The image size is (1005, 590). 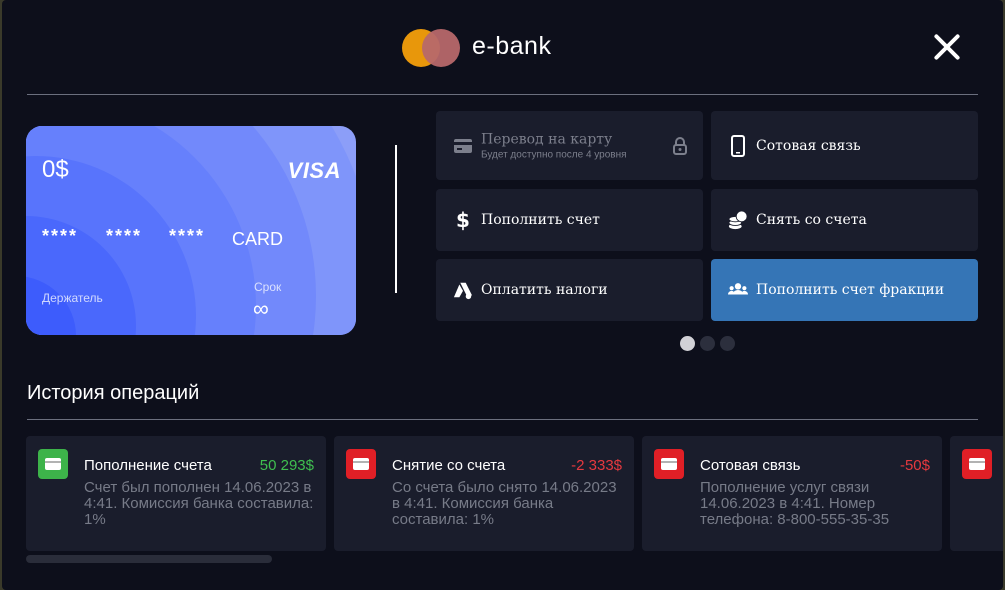 I want to click on card-term-label: Срок, so click(x=268, y=287).